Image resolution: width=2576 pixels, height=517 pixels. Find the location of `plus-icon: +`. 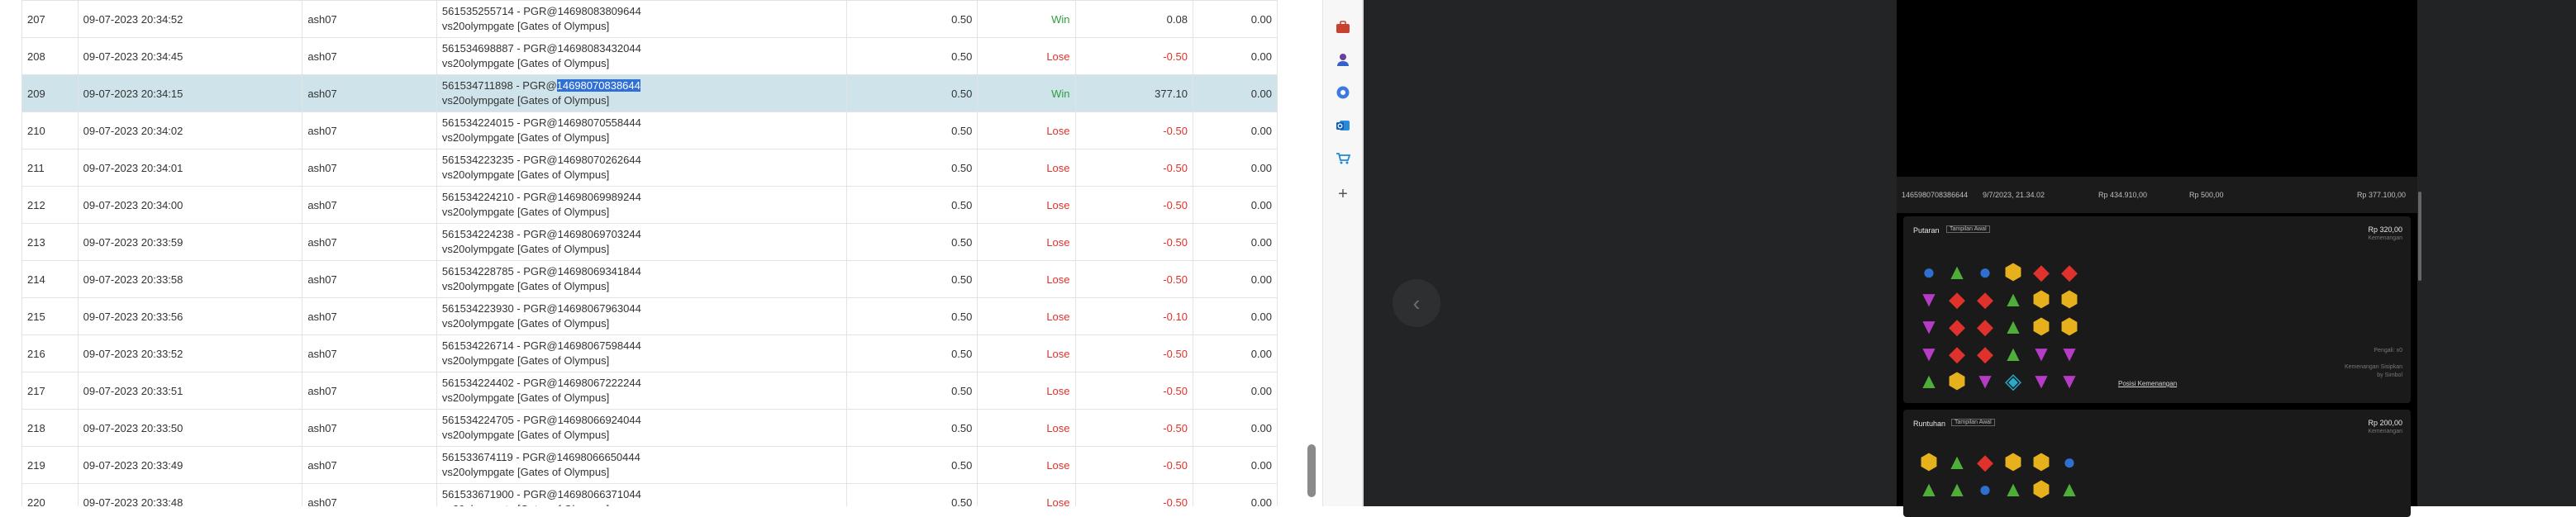

plus-icon: + is located at coordinates (1343, 194).